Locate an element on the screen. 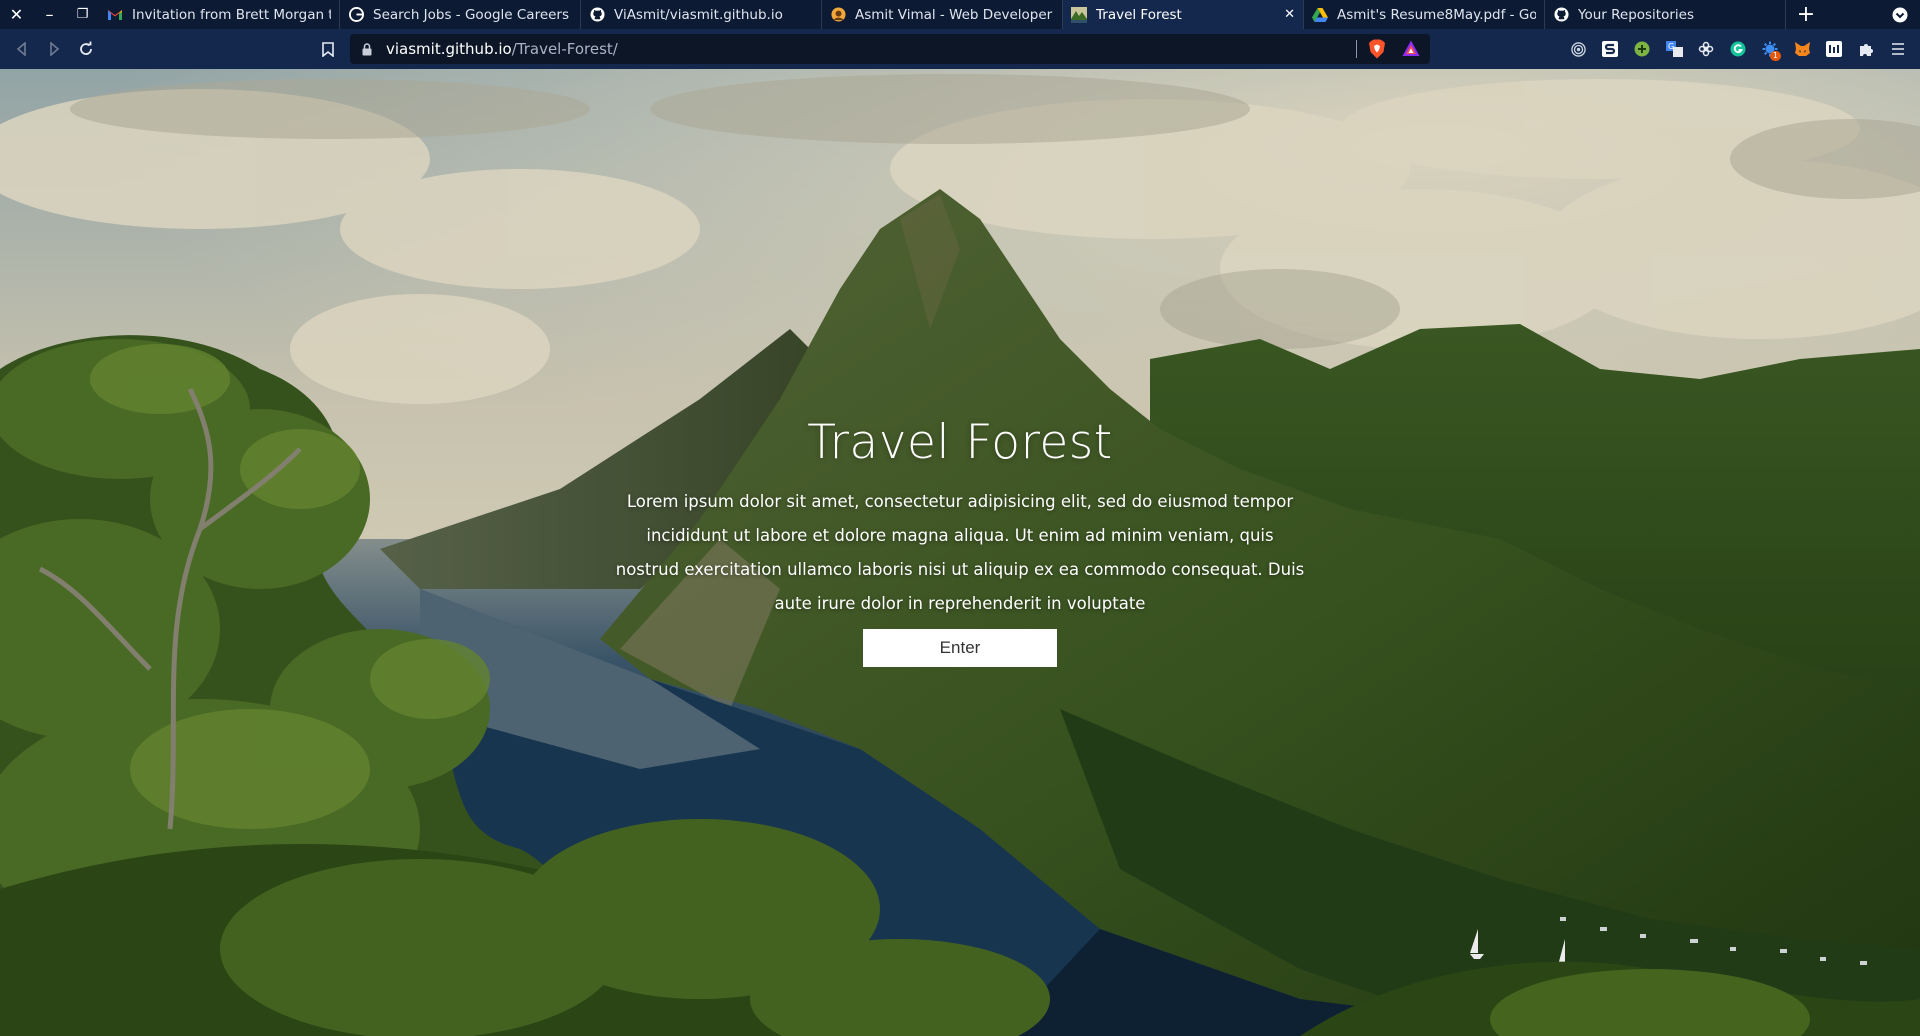 This screenshot has height=1036, width=1920. tab-gmail-invitation: Invitation from Brett Morgan to is located at coordinates (219, 14).